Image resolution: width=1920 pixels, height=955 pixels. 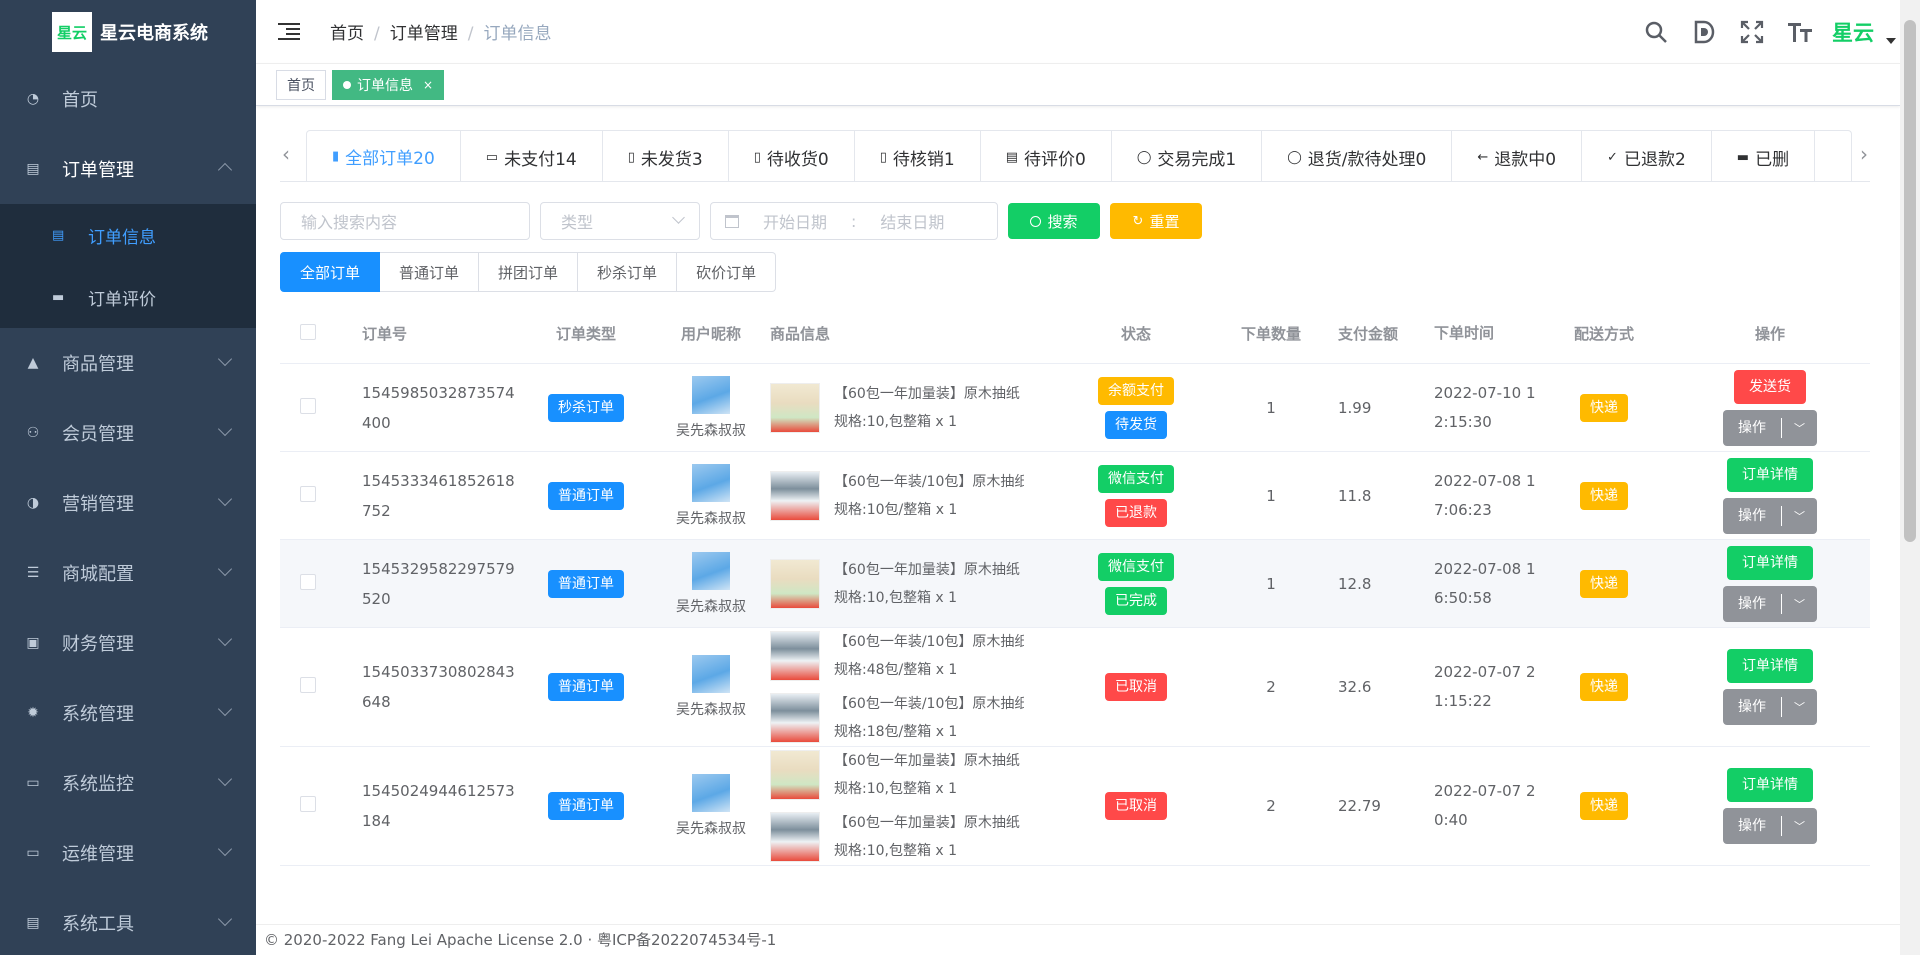 What do you see at coordinates (128, 573) in the screenshot?
I see `sidebar-item-5: ☰ 商城配置` at bounding box center [128, 573].